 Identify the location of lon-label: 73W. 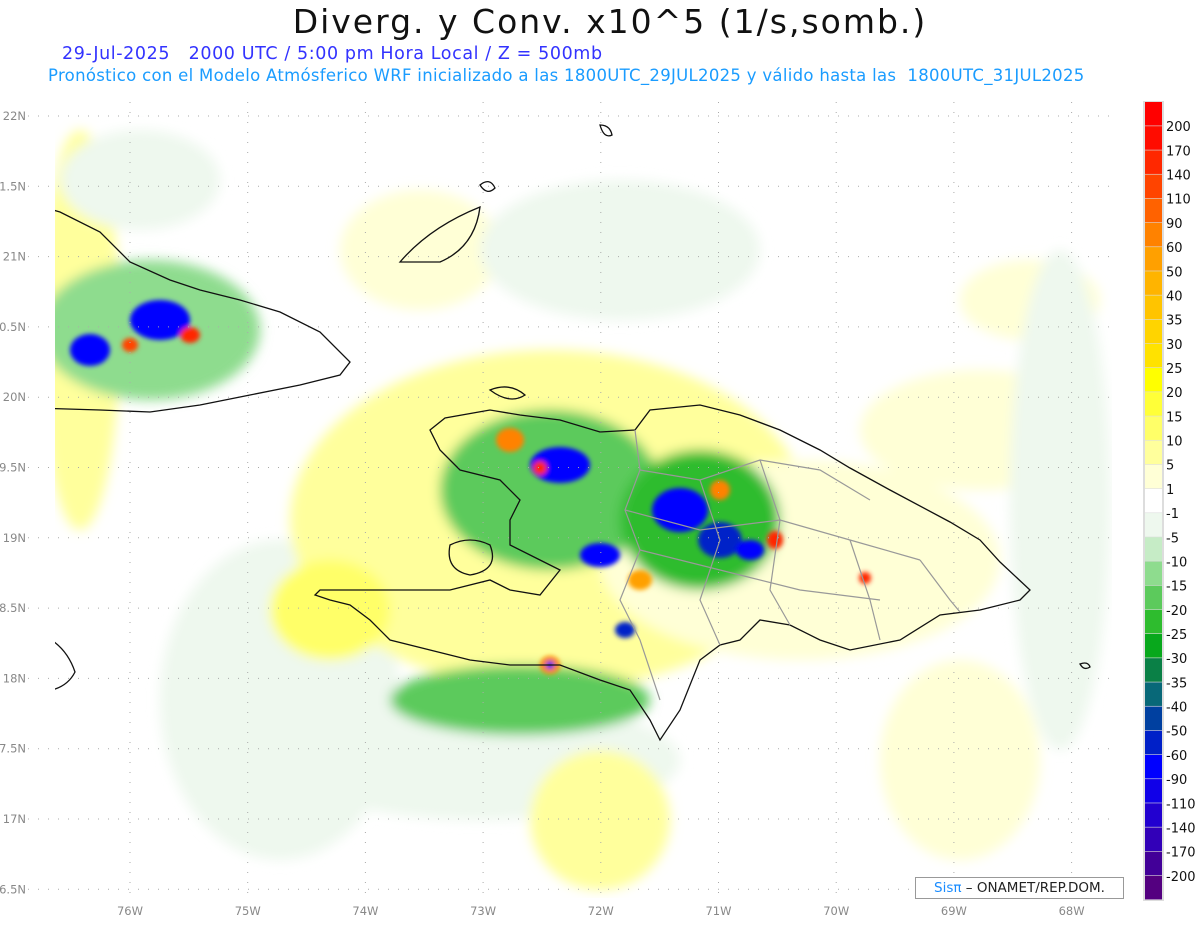
(483, 911).